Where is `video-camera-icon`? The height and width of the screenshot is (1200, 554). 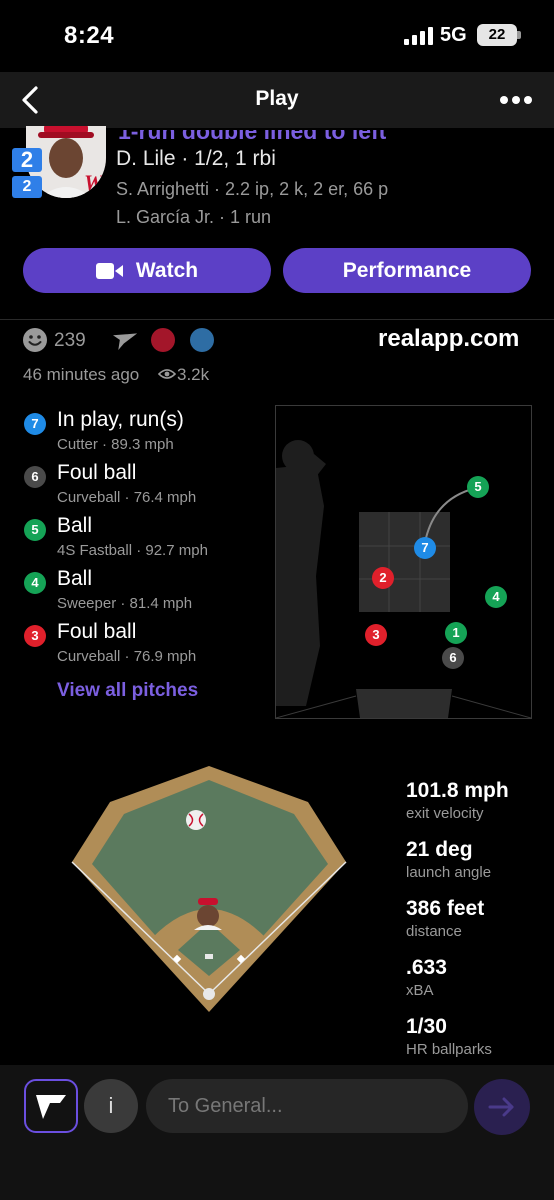 video-camera-icon is located at coordinates (109, 270).